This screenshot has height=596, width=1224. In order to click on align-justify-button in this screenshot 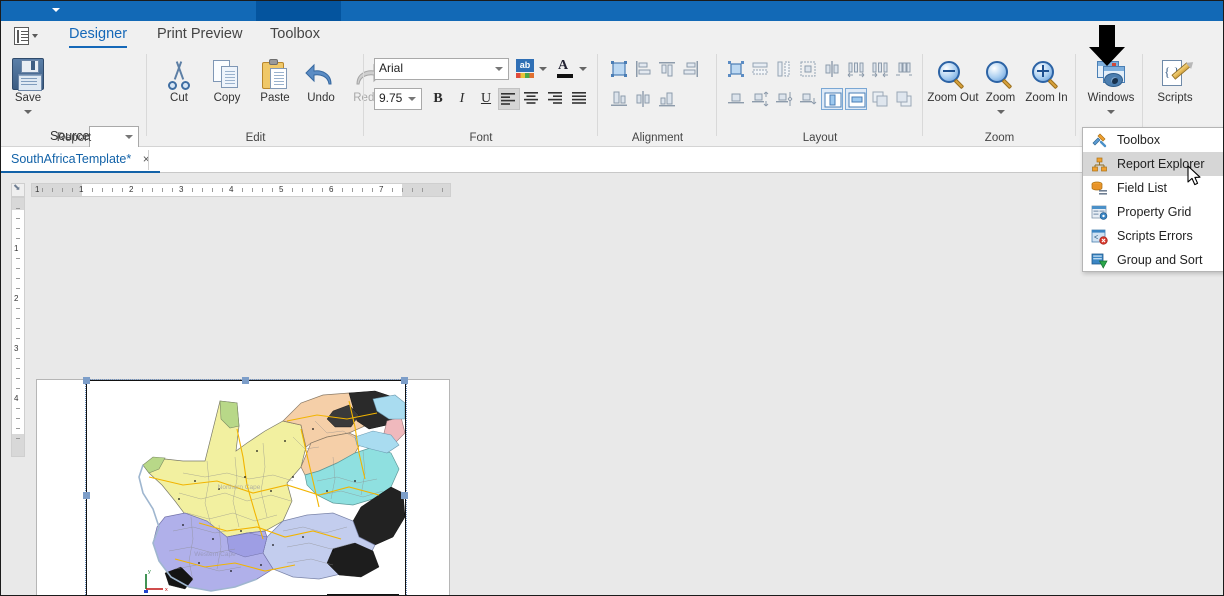, I will do `click(581, 99)`.